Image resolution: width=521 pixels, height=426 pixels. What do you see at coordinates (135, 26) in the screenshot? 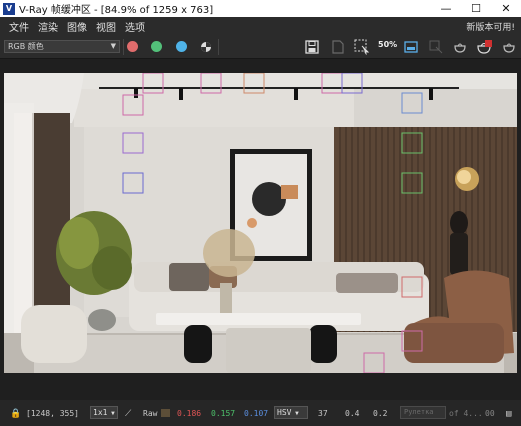
I see `menu-options: 选项` at bounding box center [135, 26].